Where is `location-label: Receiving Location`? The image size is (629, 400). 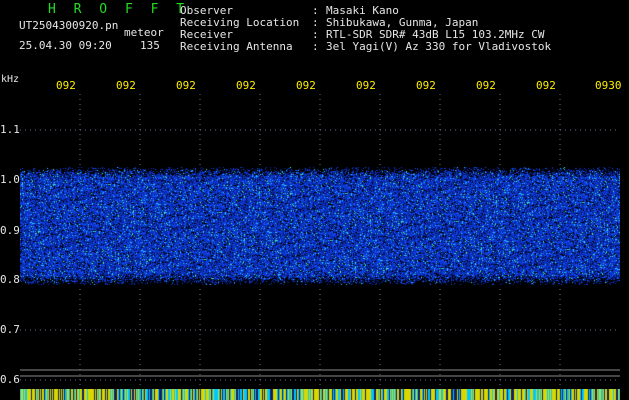 location-label: Receiving Location is located at coordinates (240, 22).